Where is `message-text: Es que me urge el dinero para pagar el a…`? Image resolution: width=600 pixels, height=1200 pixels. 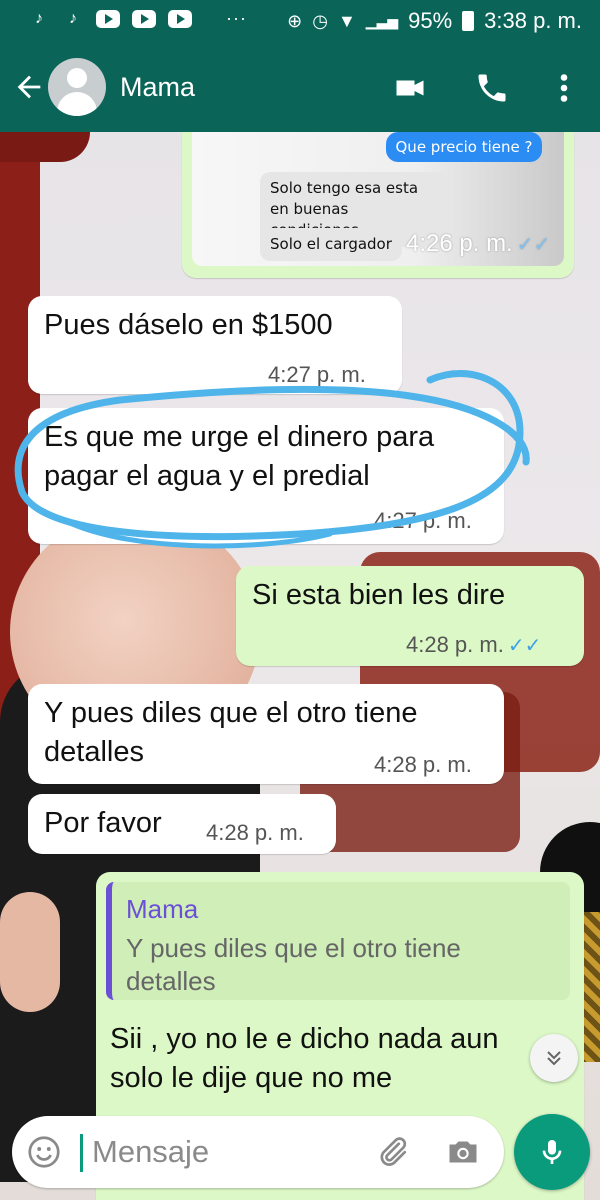 message-text: Es que me urge el dinero para pagar el a… is located at coordinates (239, 456).